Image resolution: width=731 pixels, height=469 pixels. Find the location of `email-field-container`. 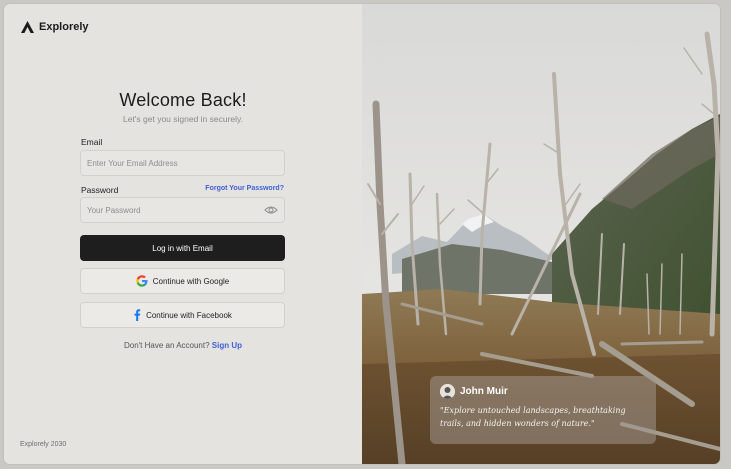

email-field-container is located at coordinates (182, 163).